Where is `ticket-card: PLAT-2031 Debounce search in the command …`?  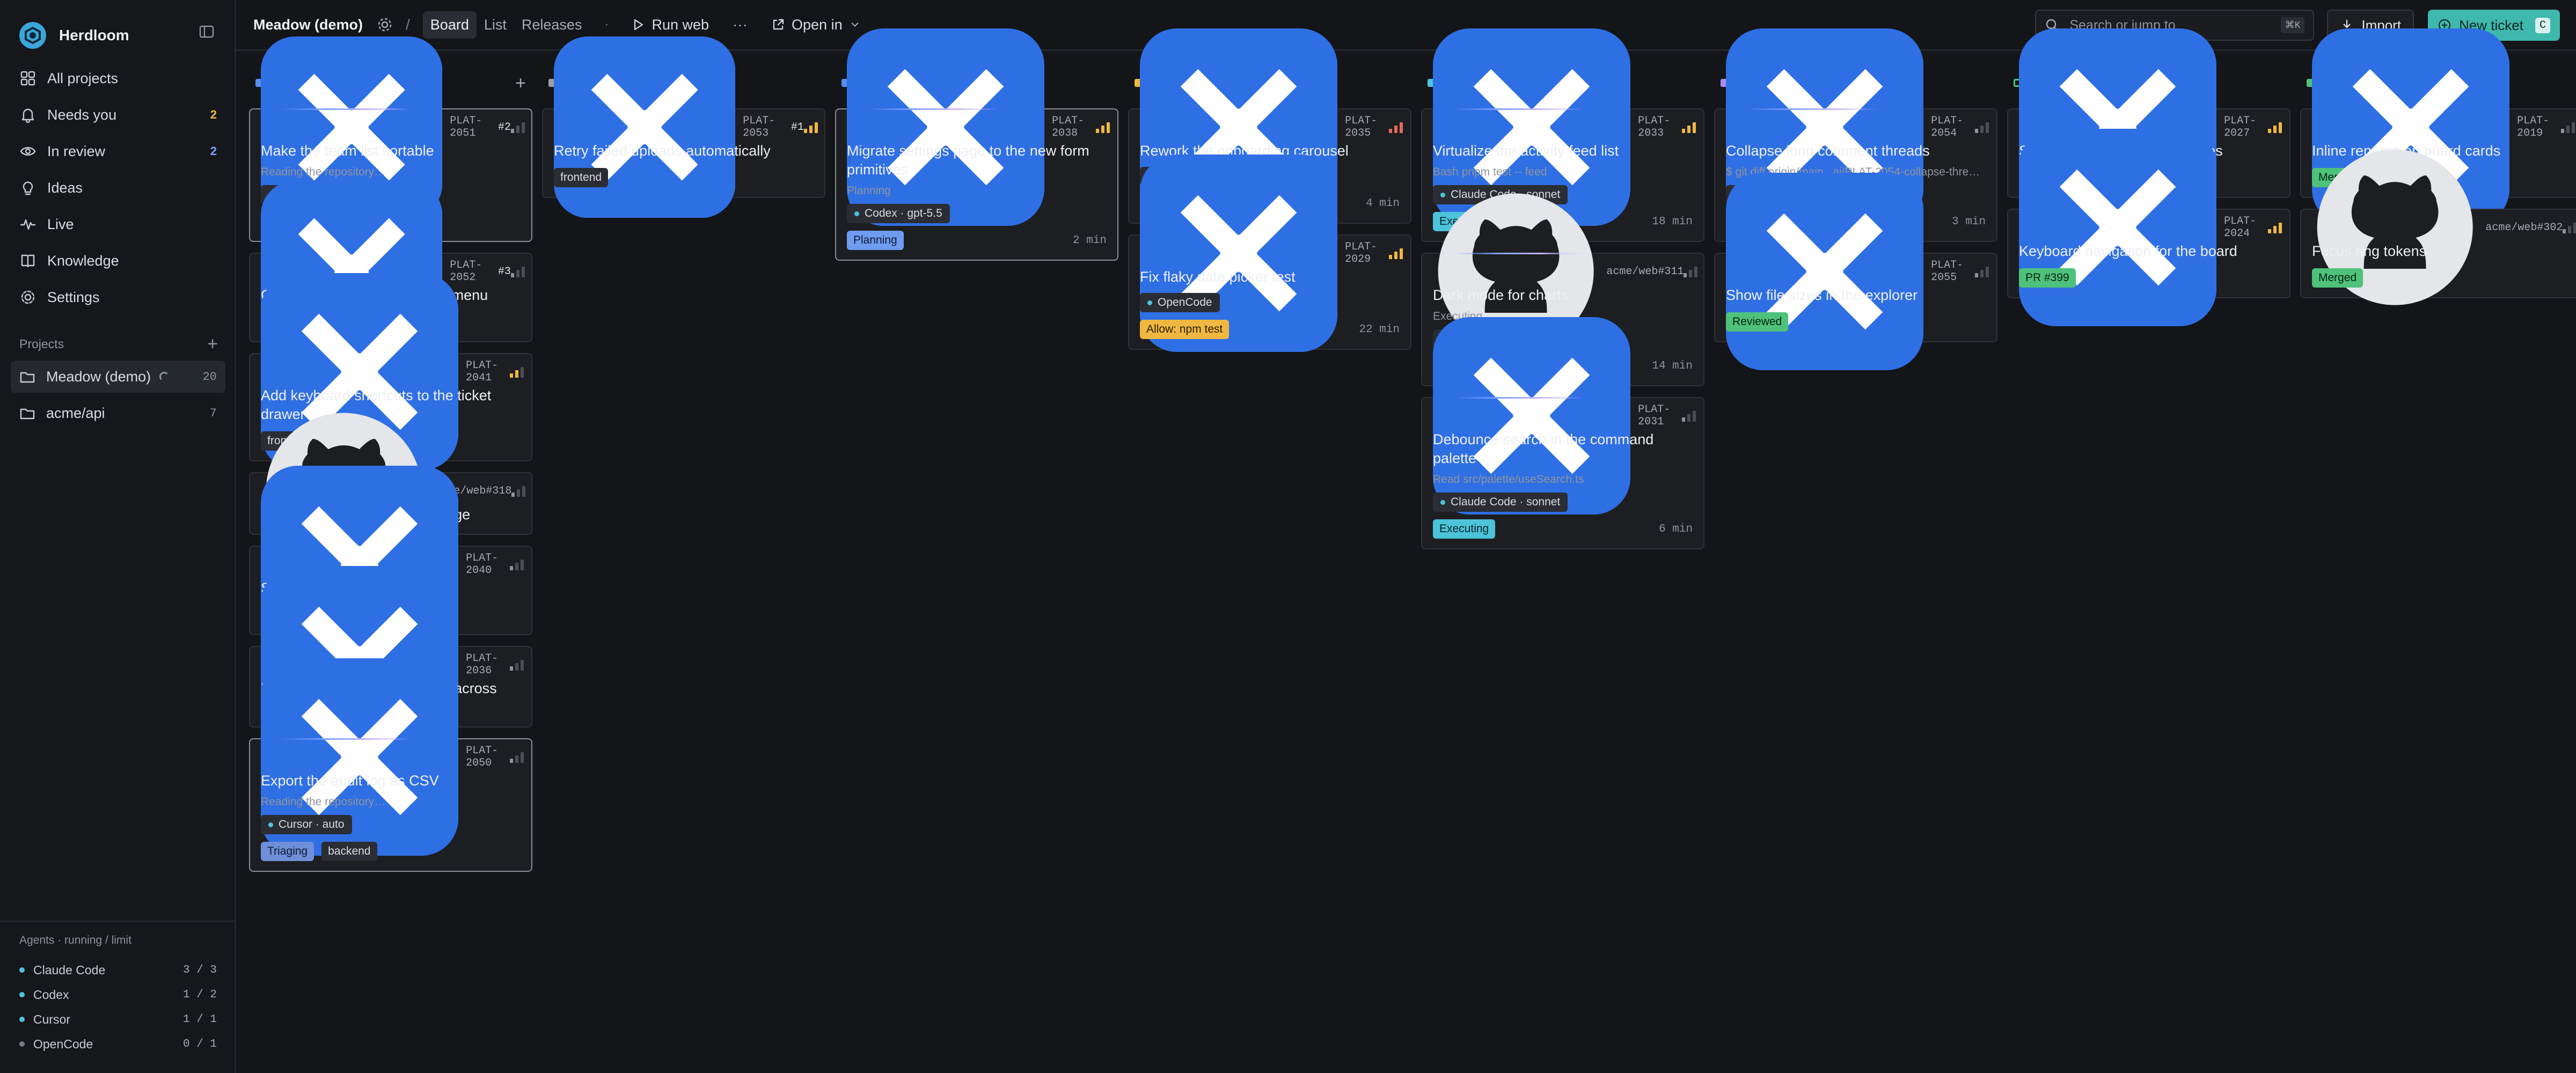 ticket-card: PLAT-2031 Debounce search in the command … is located at coordinates (1562, 433).